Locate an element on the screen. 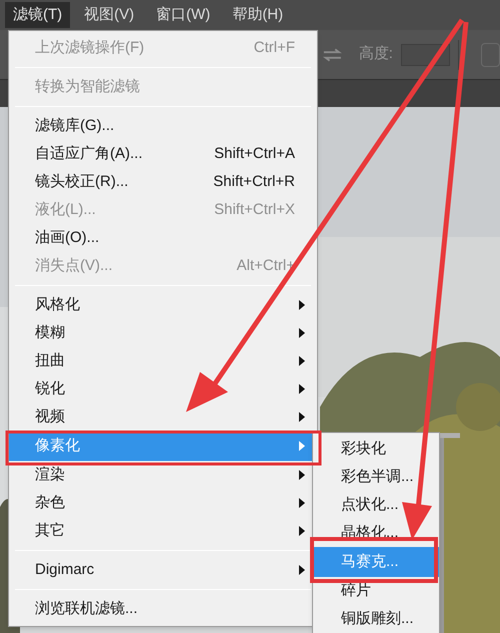 The image size is (500, 633). menu-item: 扭曲 is located at coordinates (163, 361).